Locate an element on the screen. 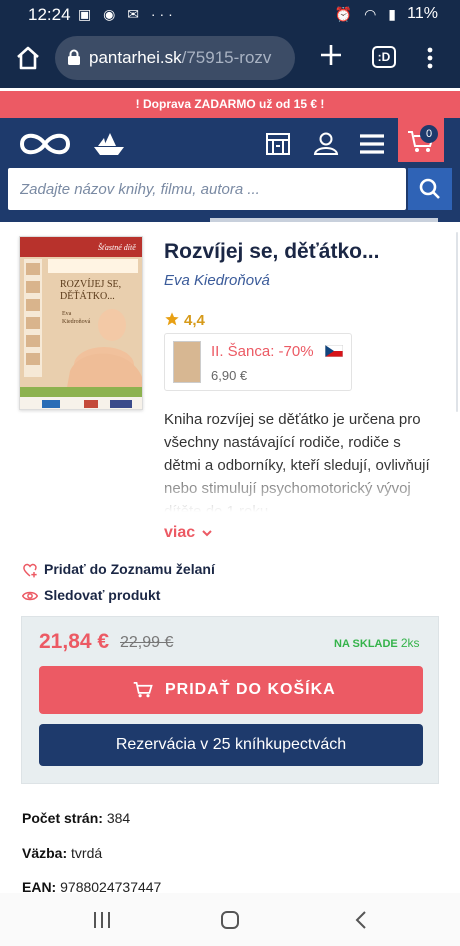 This screenshot has width=460, height=946. paper-ship-icon is located at coordinates (109, 144).